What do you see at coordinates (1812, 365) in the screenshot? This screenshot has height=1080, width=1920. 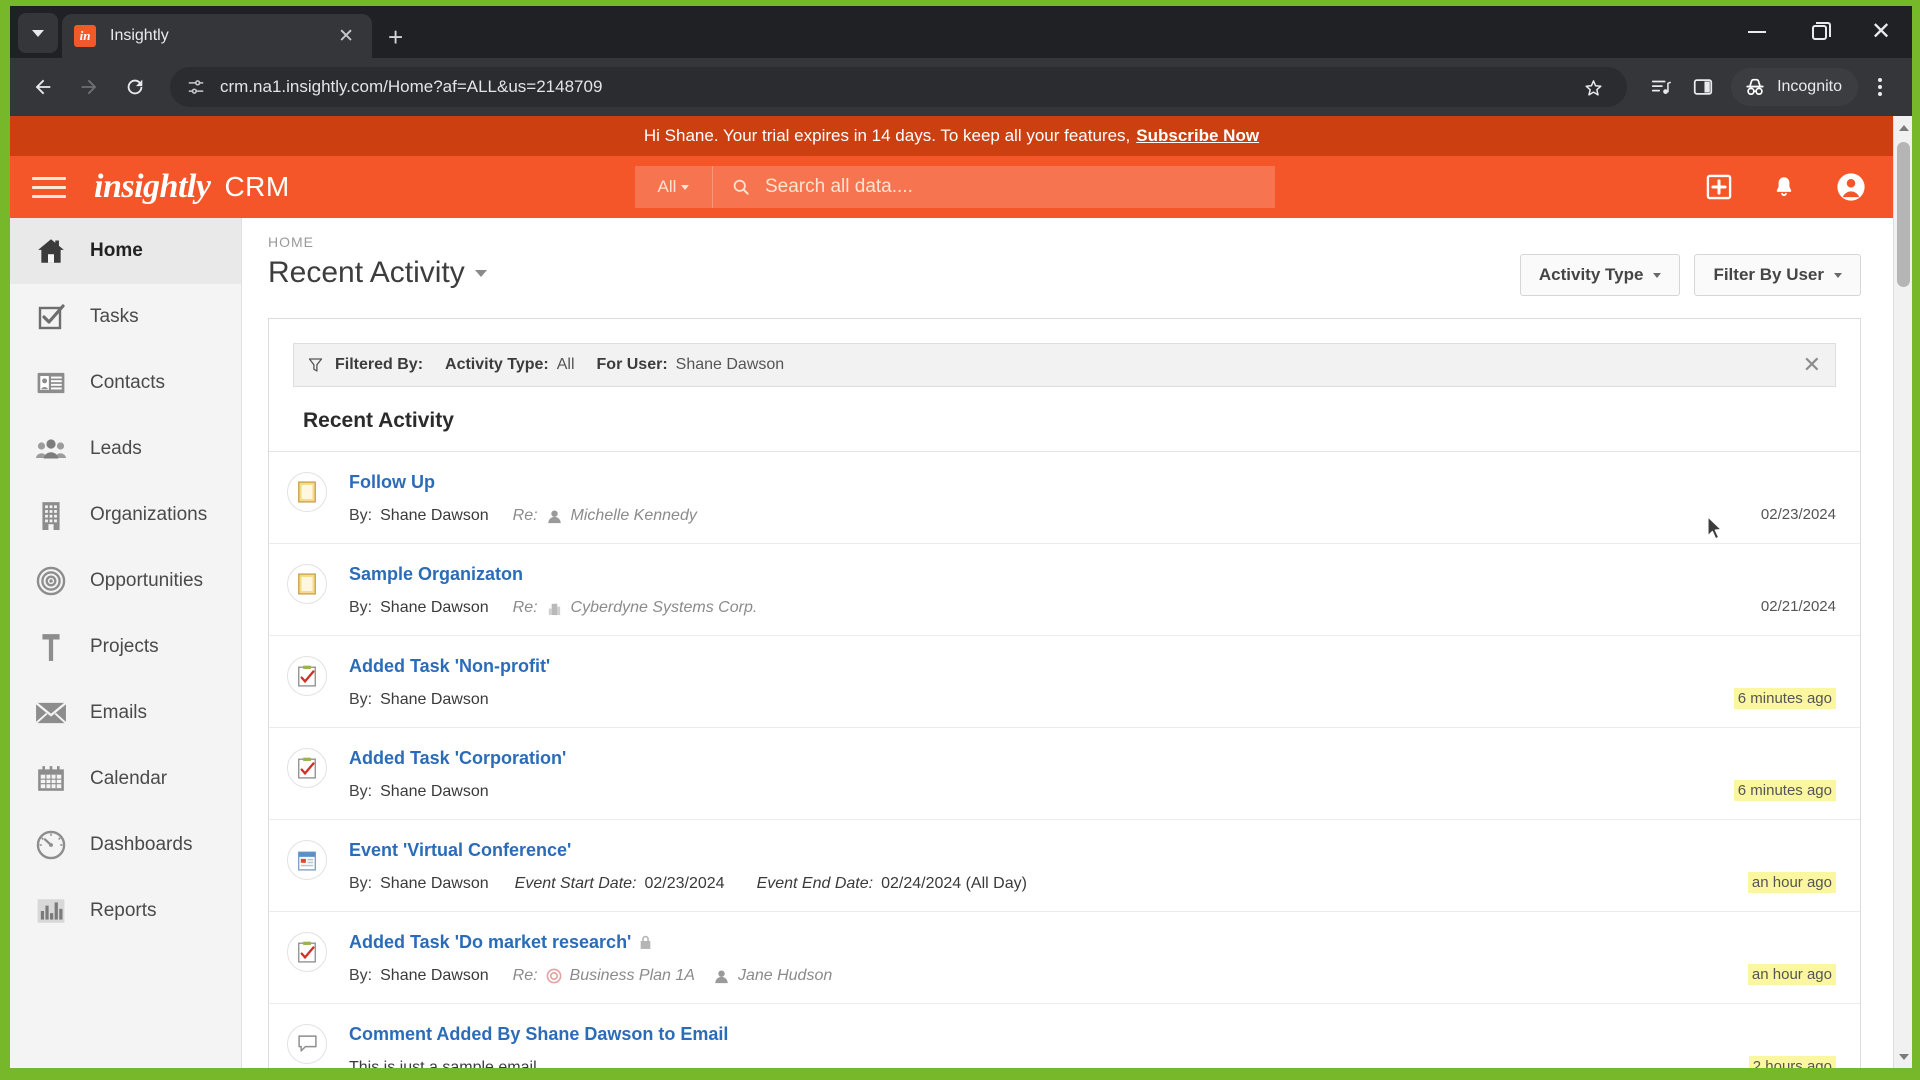 I see `clear-filter-close-icon: ✕` at bounding box center [1812, 365].